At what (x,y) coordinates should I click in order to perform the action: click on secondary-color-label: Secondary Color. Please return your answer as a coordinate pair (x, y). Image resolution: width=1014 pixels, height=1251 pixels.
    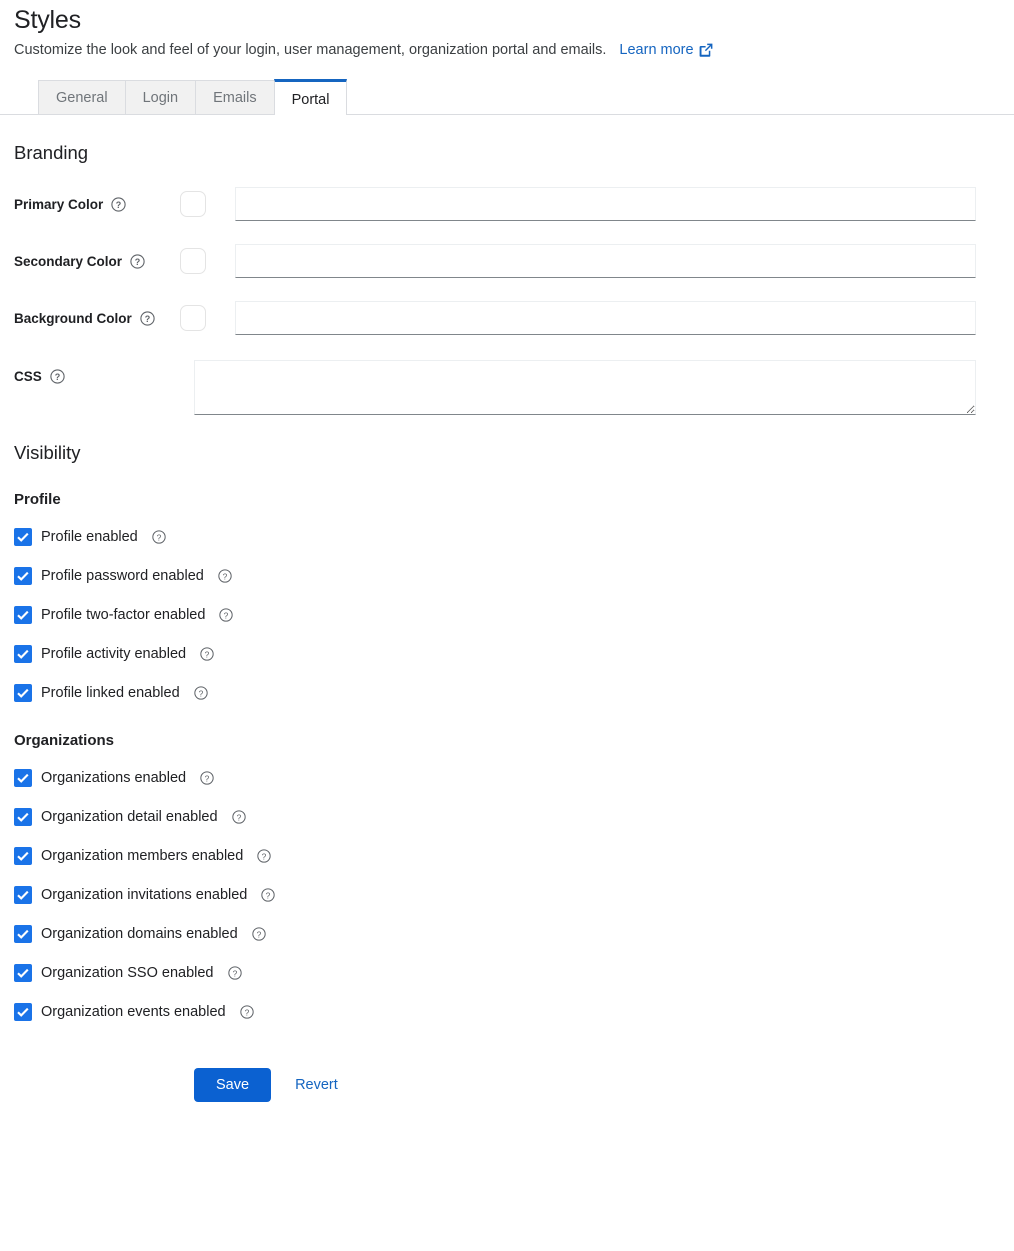
    Looking at the image, I should click on (68, 261).